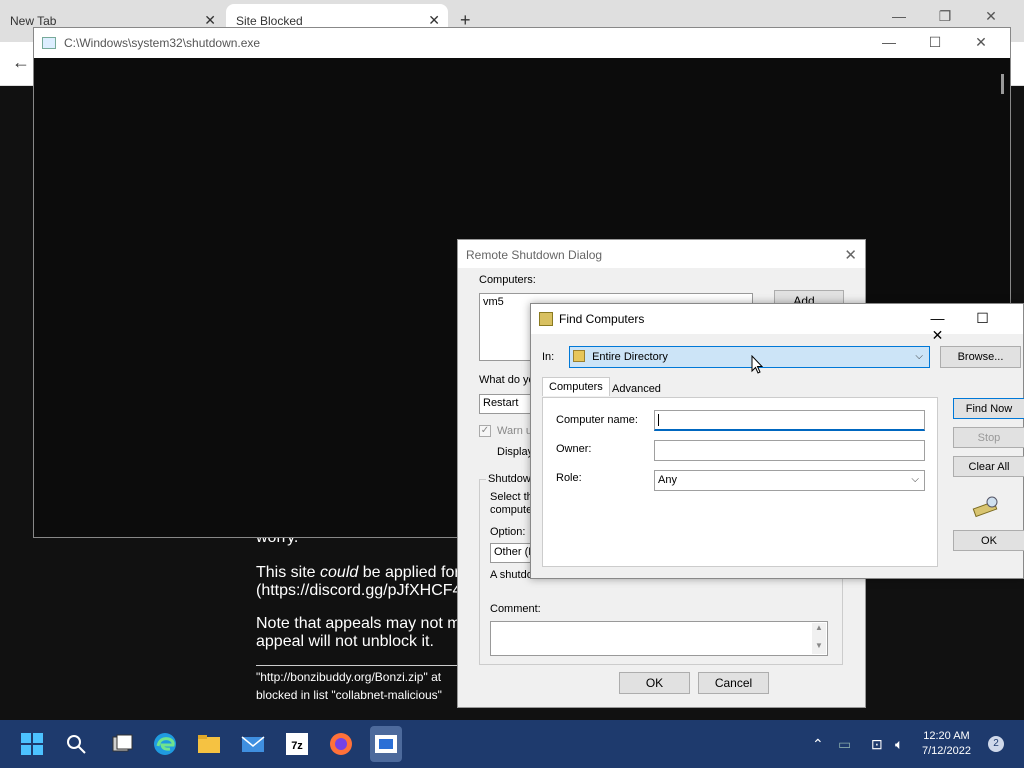 The width and height of the screenshot is (1024, 768). Describe the element at coordinates (507, 280) in the screenshot. I see `computers-label: Computers:` at that location.